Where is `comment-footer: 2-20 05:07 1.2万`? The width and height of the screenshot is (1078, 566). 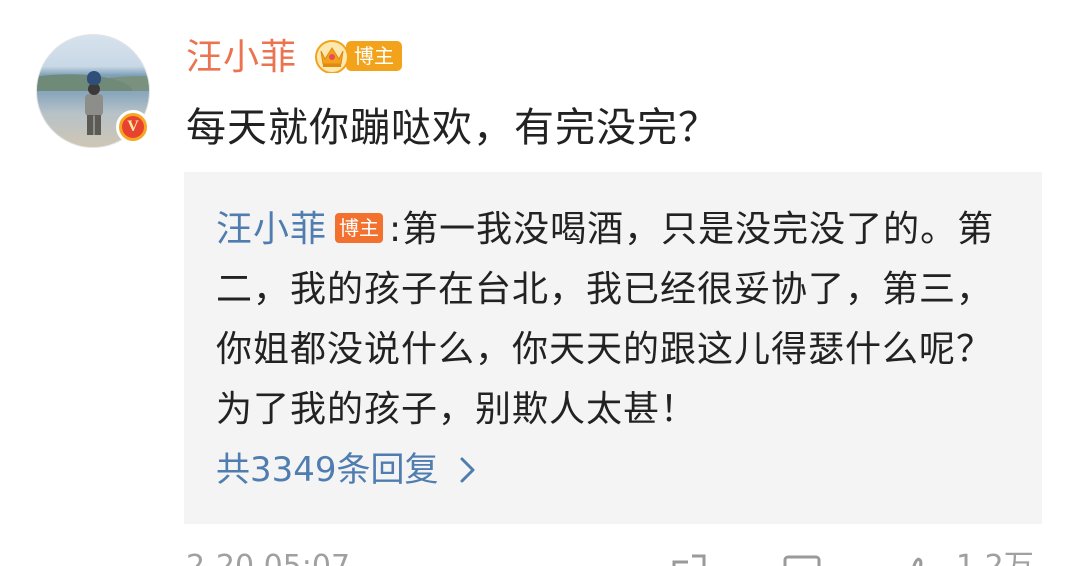 comment-footer: 2-20 05:07 1.2万 is located at coordinates (616, 557).